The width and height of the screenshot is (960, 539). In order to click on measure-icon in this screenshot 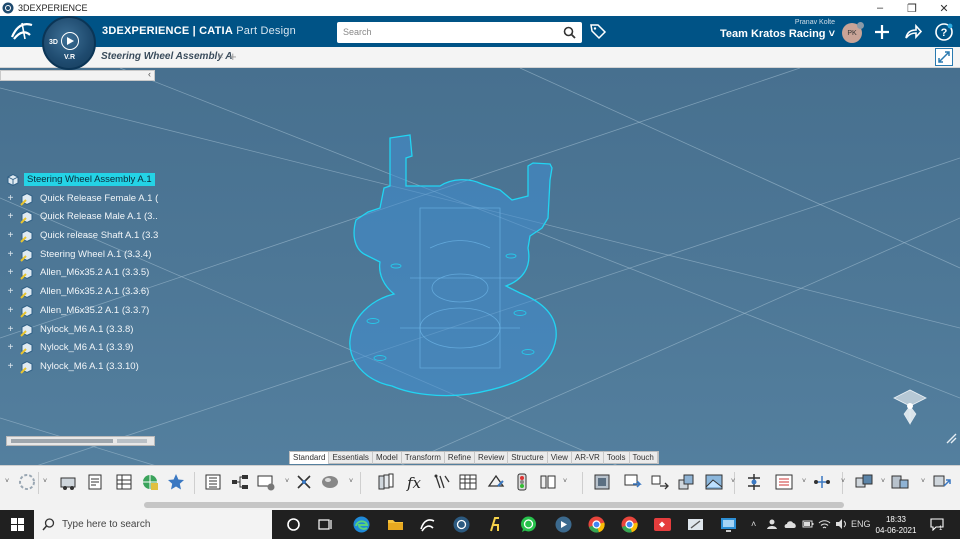, I will do `click(496, 482)`.